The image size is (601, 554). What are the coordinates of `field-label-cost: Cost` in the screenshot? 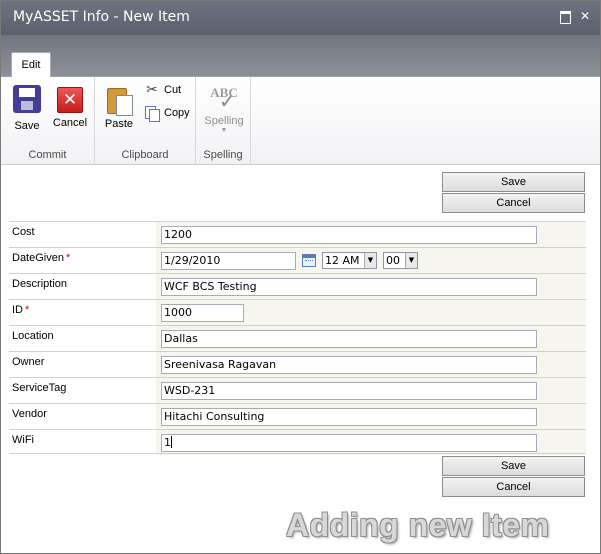 It's located at (82, 234).